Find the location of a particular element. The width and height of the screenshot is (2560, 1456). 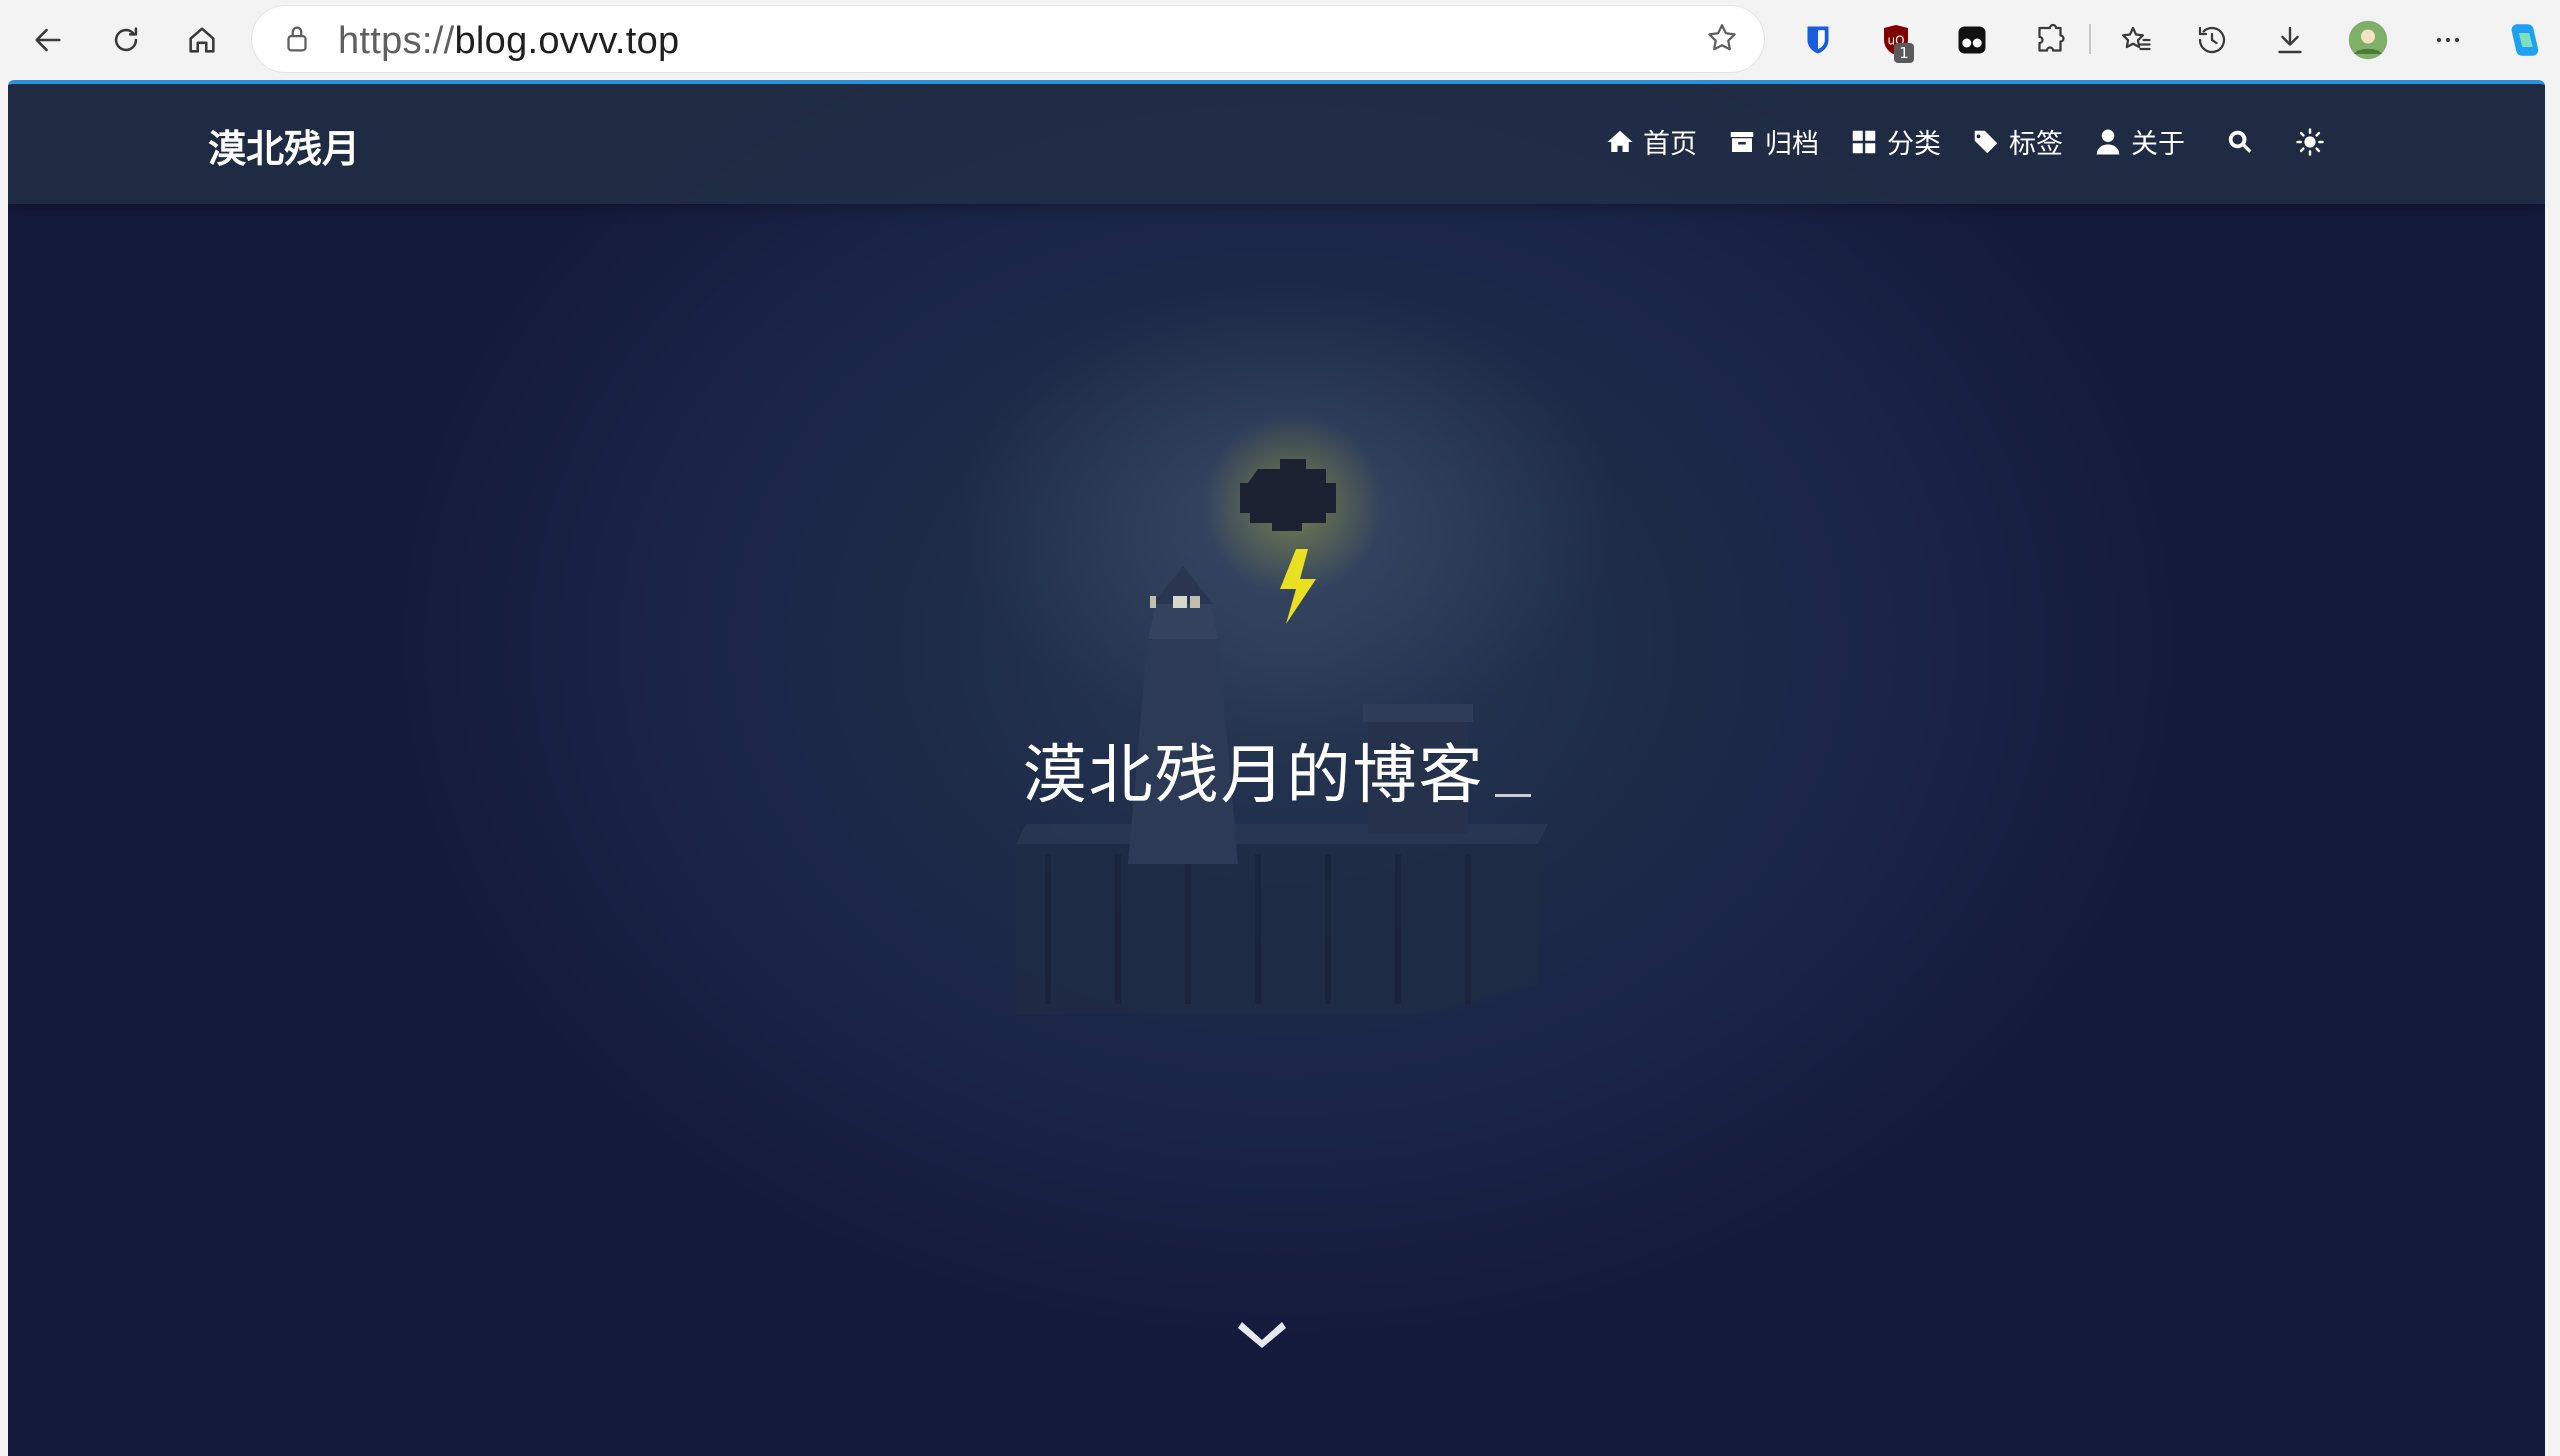

search-button is located at coordinates (2240, 142).